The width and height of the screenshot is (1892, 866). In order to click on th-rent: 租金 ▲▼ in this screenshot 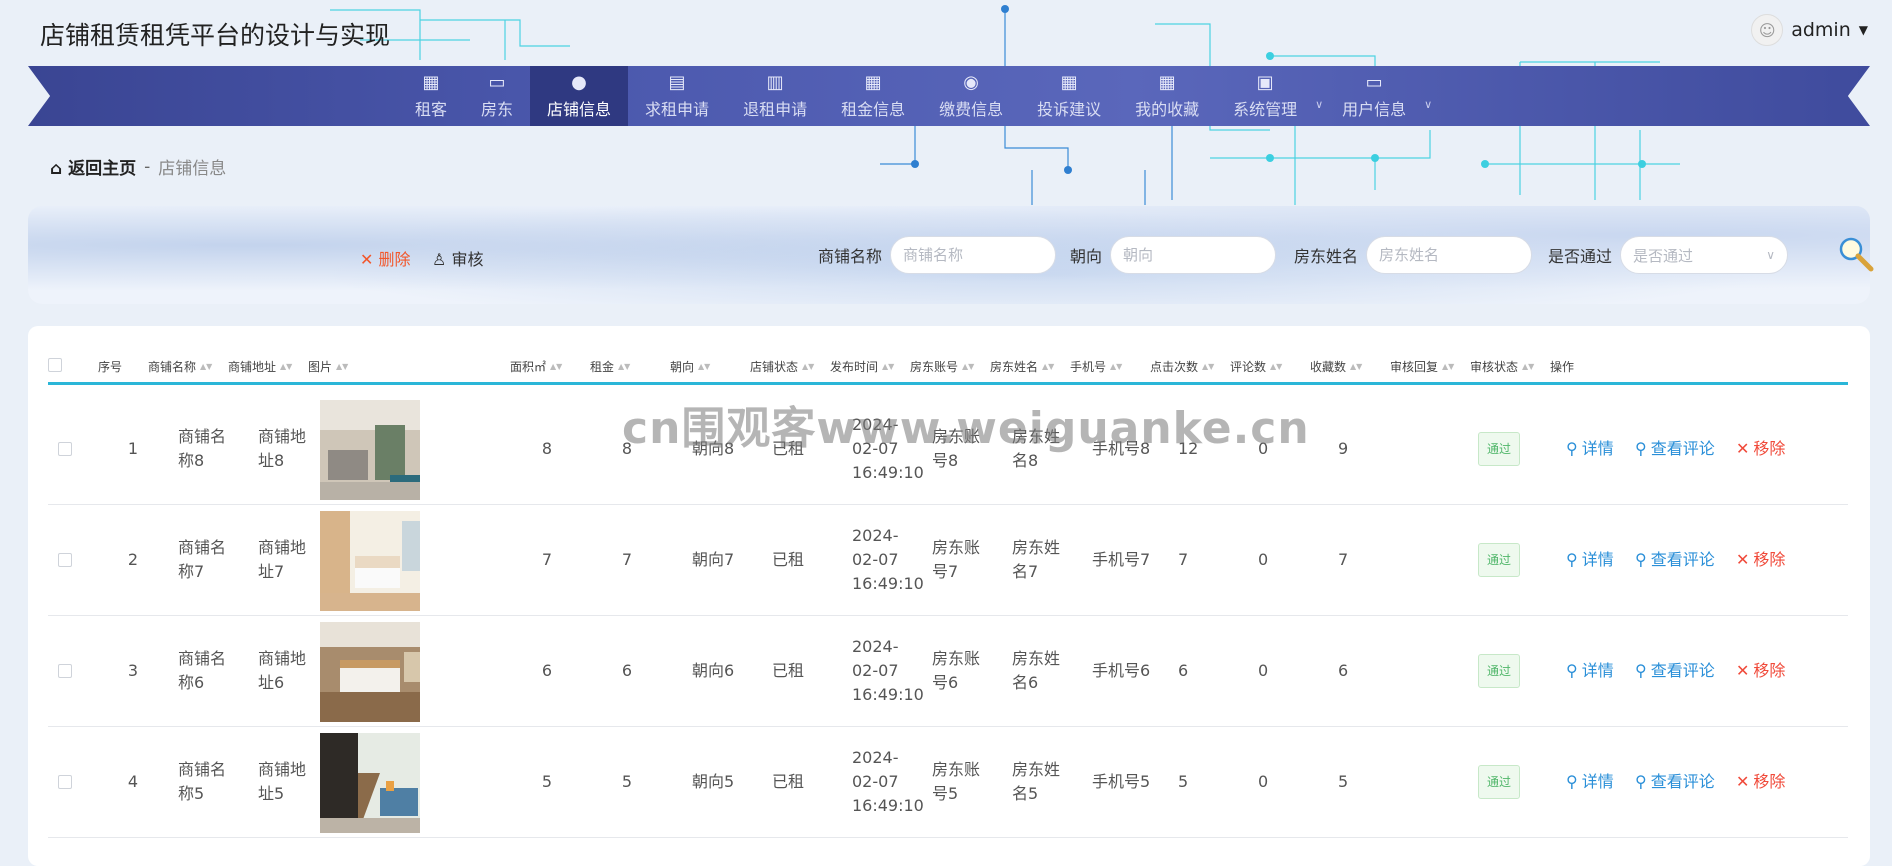, I will do `click(610, 366)`.